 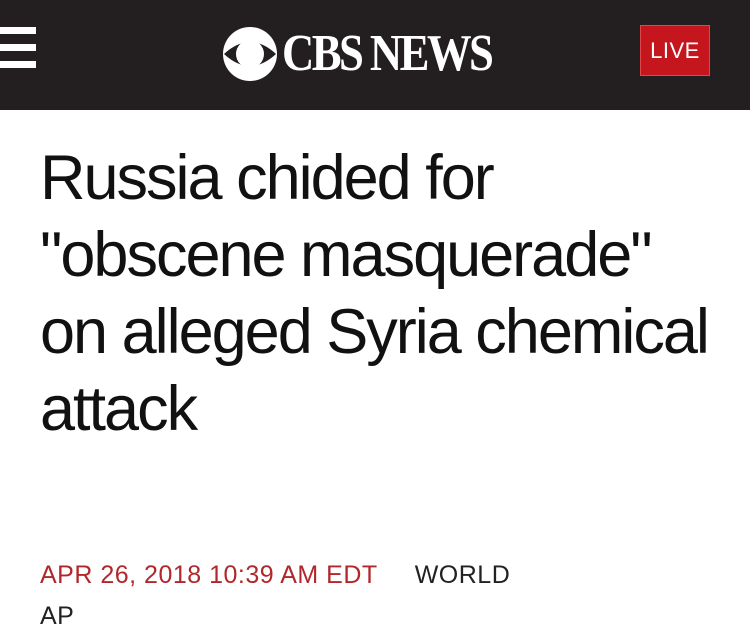 I want to click on live-button: LIVE, so click(x=675, y=50).